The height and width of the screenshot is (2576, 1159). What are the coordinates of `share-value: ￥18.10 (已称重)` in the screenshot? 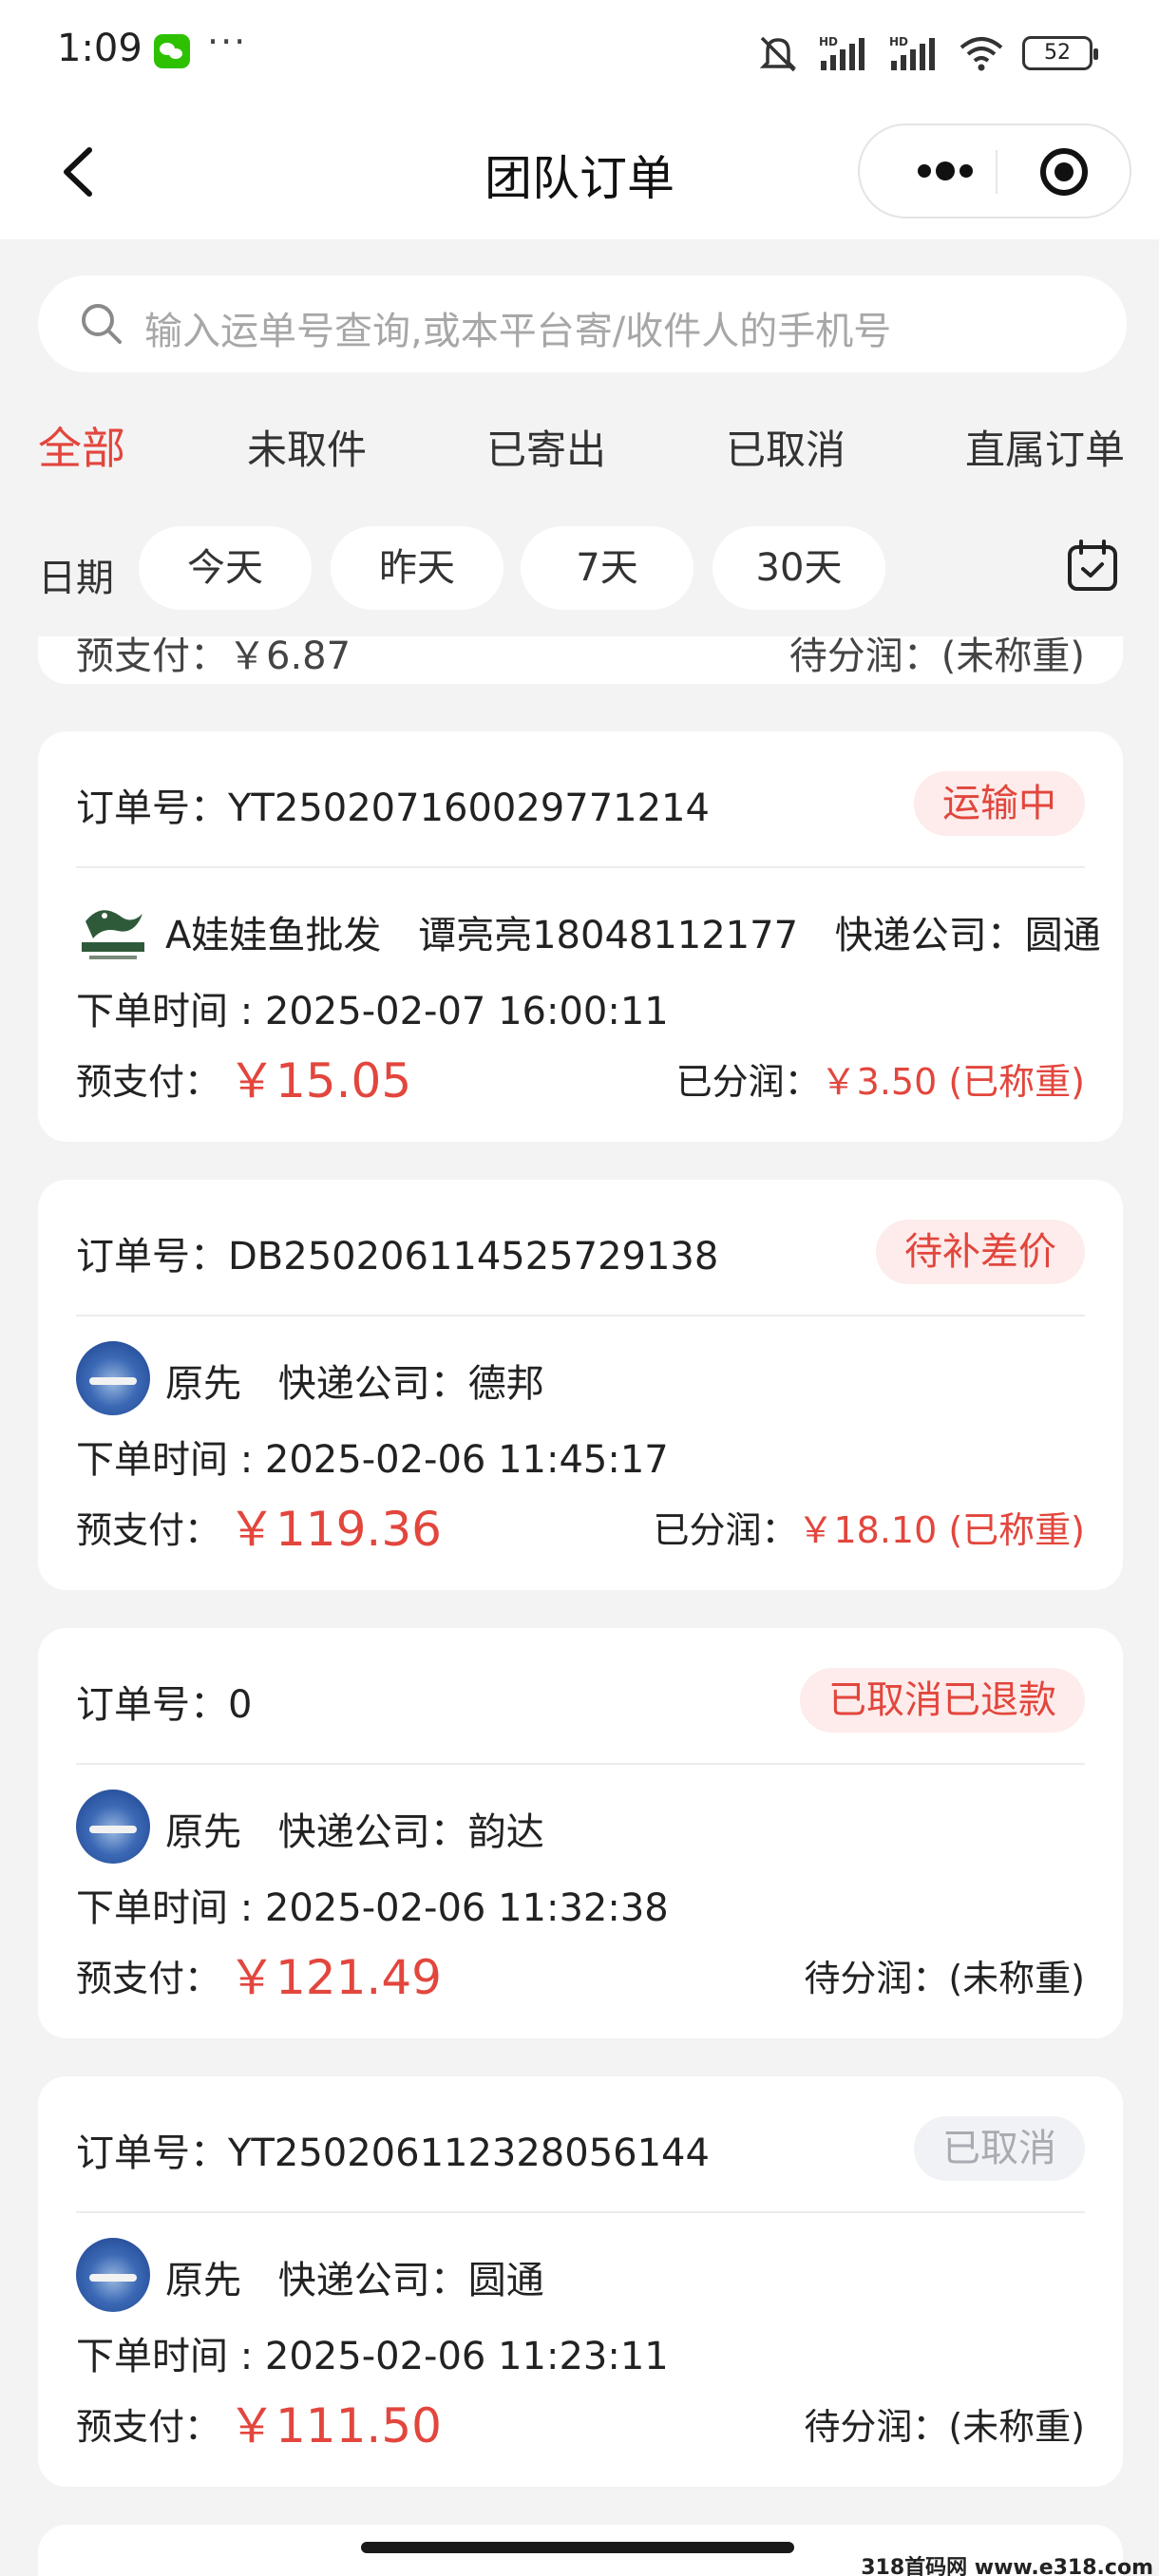 It's located at (941, 1530).